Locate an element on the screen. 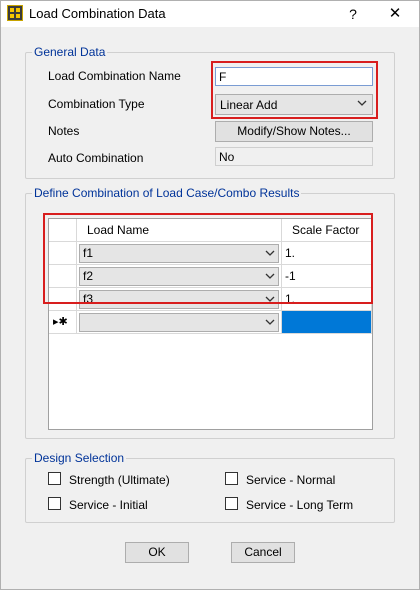 The width and height of the screenshot is (420, 590). scale-factor-cell: -1 is located at coordinates (327, 276).